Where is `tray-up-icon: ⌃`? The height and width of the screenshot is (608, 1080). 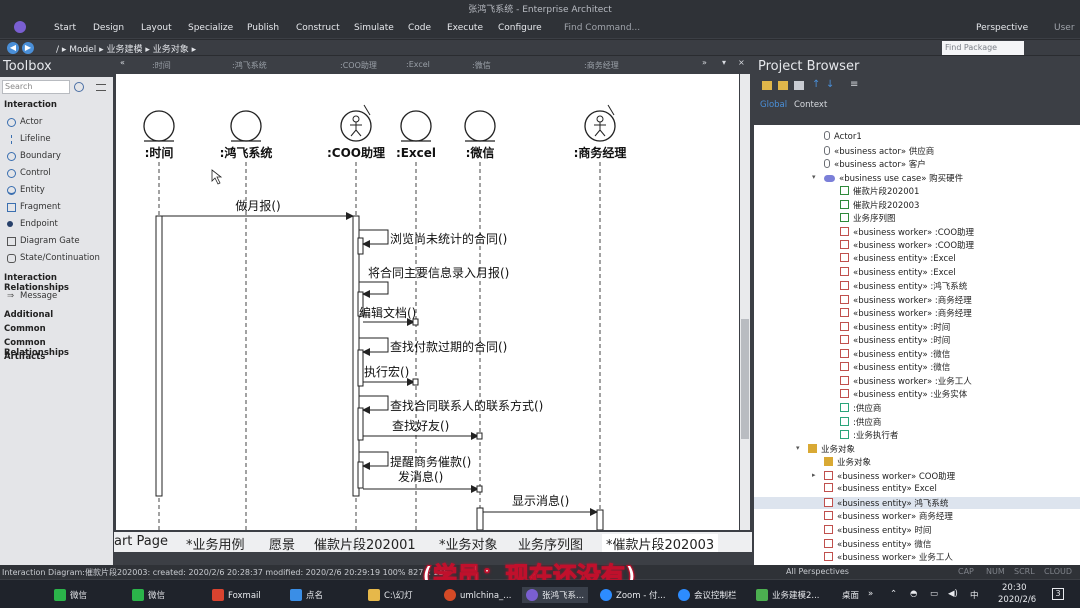 tray-up-icon: ⌃ is located at coordinates (893, 594).